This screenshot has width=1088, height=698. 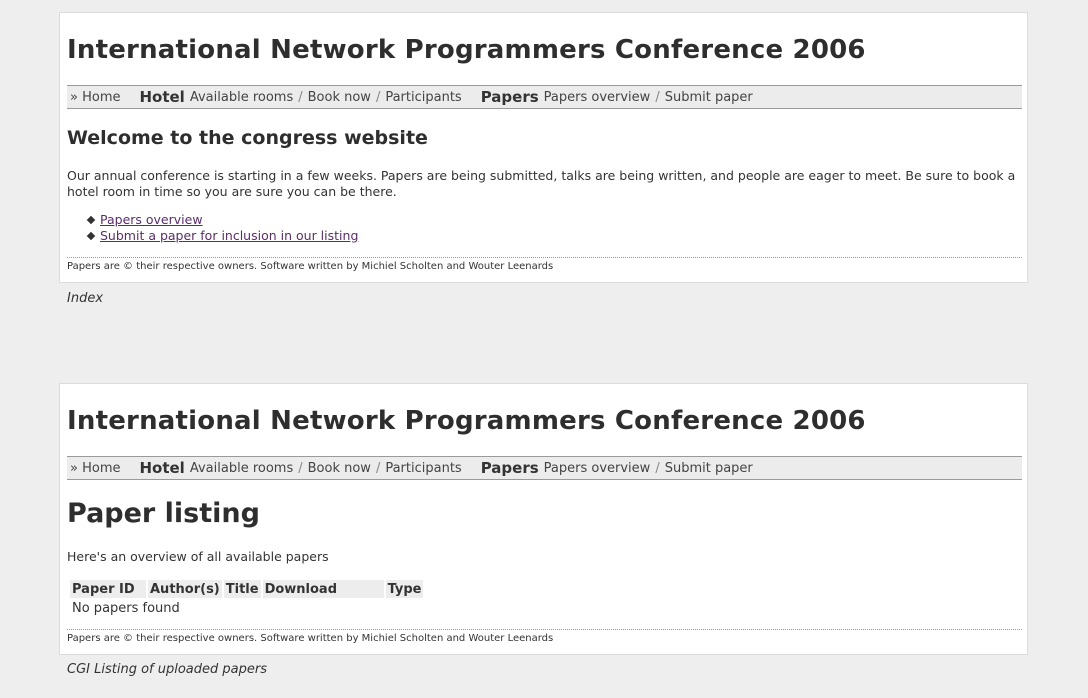 I want to click on column-header-download: Download, so click(x=323, y=589).